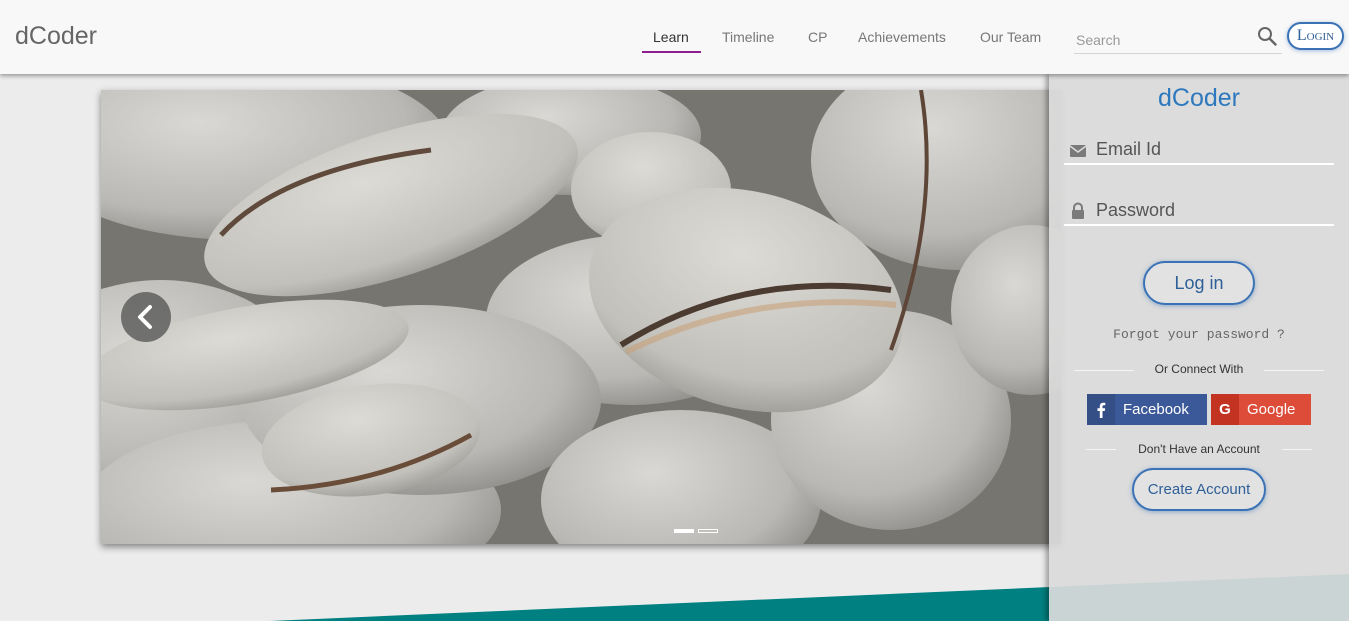 The height and width of the screenshot is (621, 1349). I want to click on facebook-label: Facebook, so click(1156, 409).